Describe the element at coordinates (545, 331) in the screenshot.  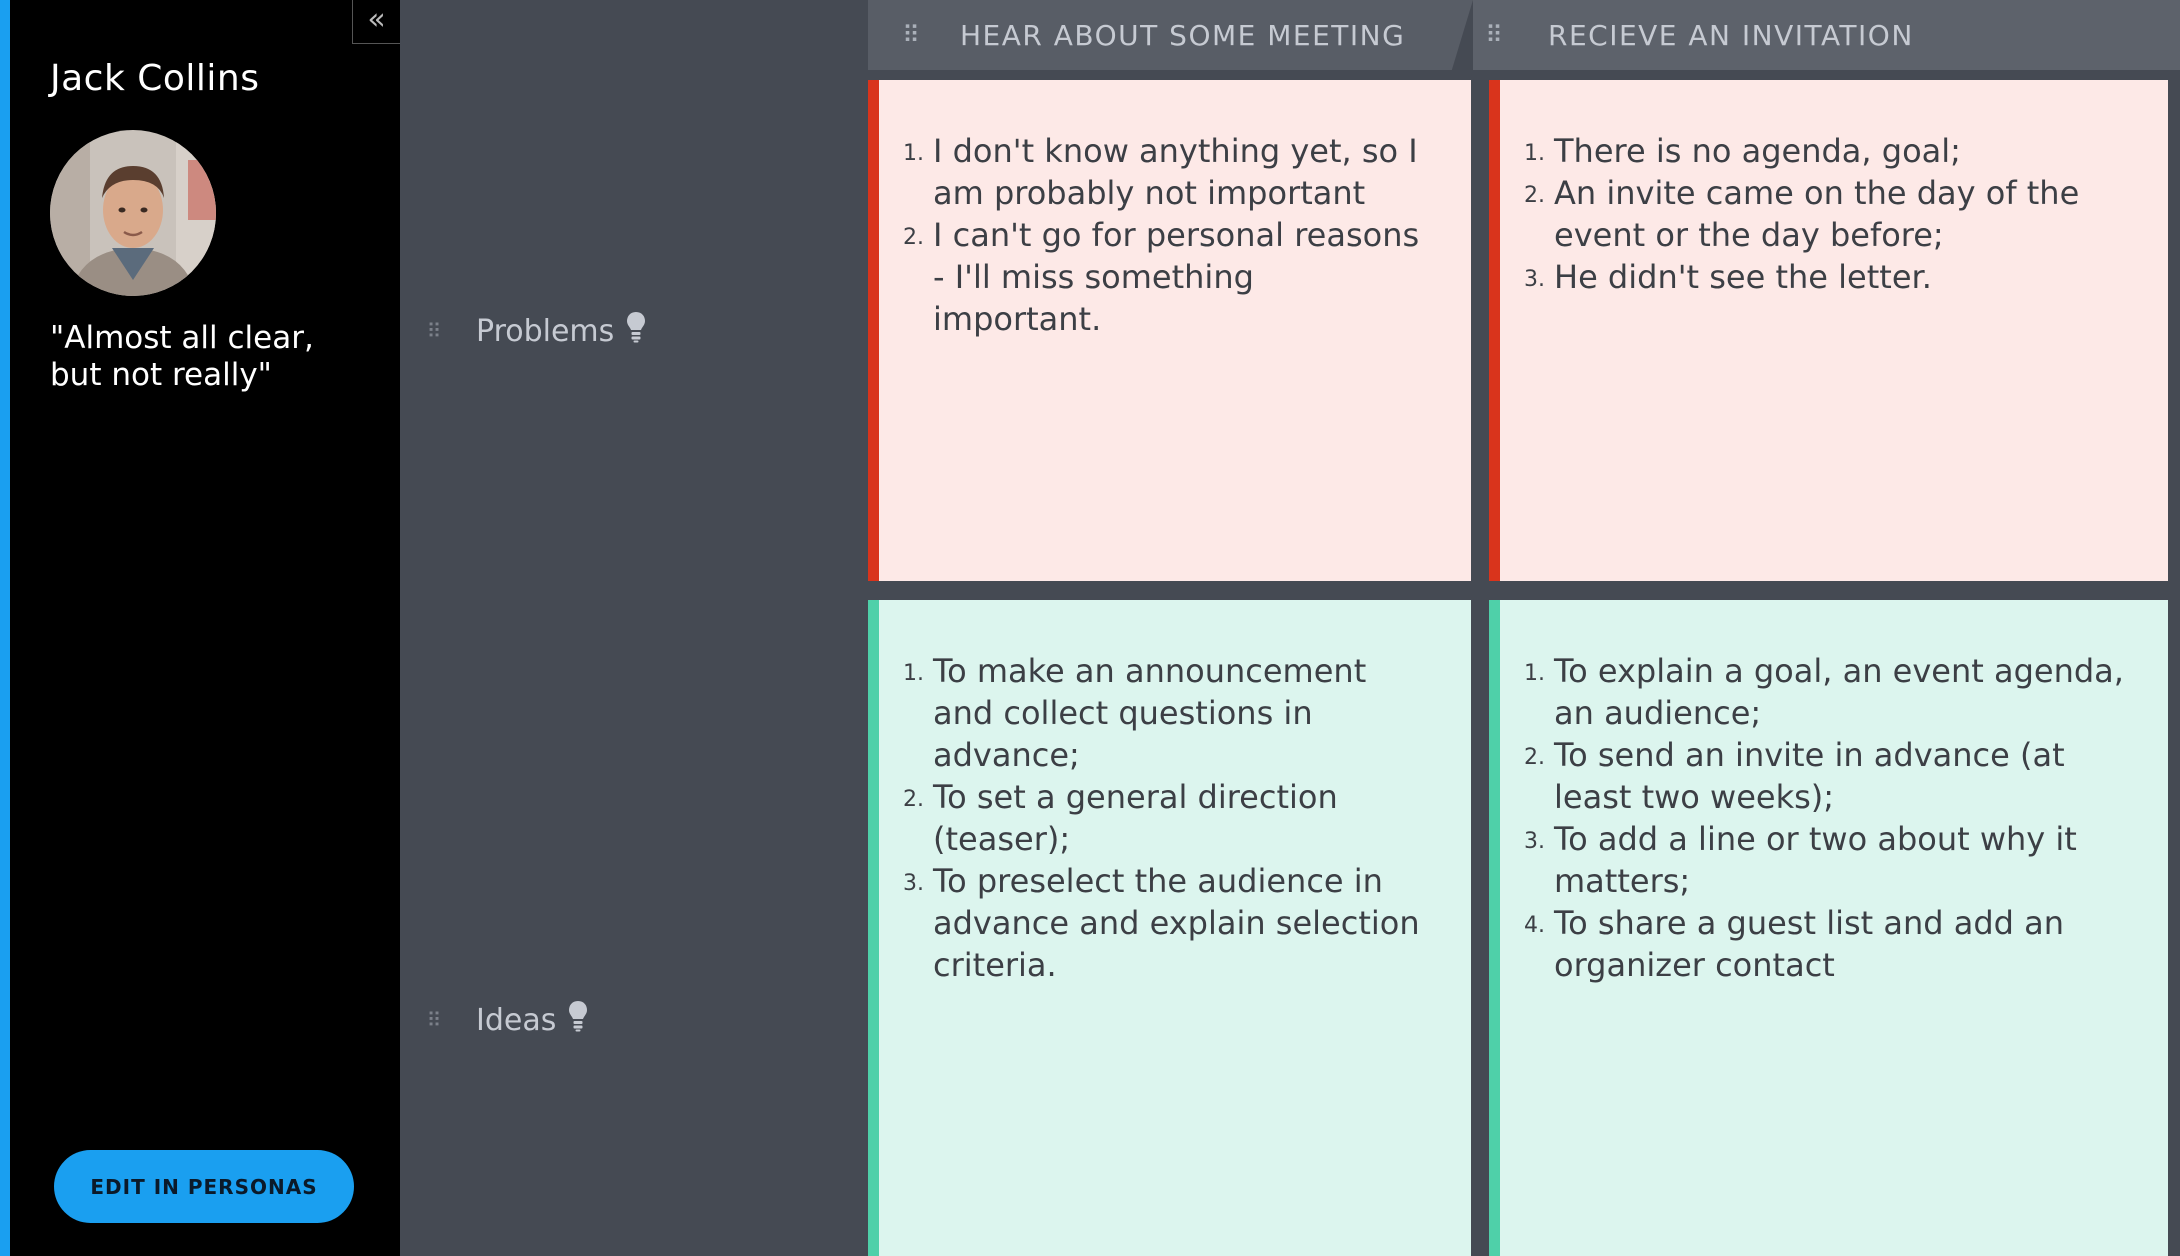
I see `row-label-text: Problems` at that location.